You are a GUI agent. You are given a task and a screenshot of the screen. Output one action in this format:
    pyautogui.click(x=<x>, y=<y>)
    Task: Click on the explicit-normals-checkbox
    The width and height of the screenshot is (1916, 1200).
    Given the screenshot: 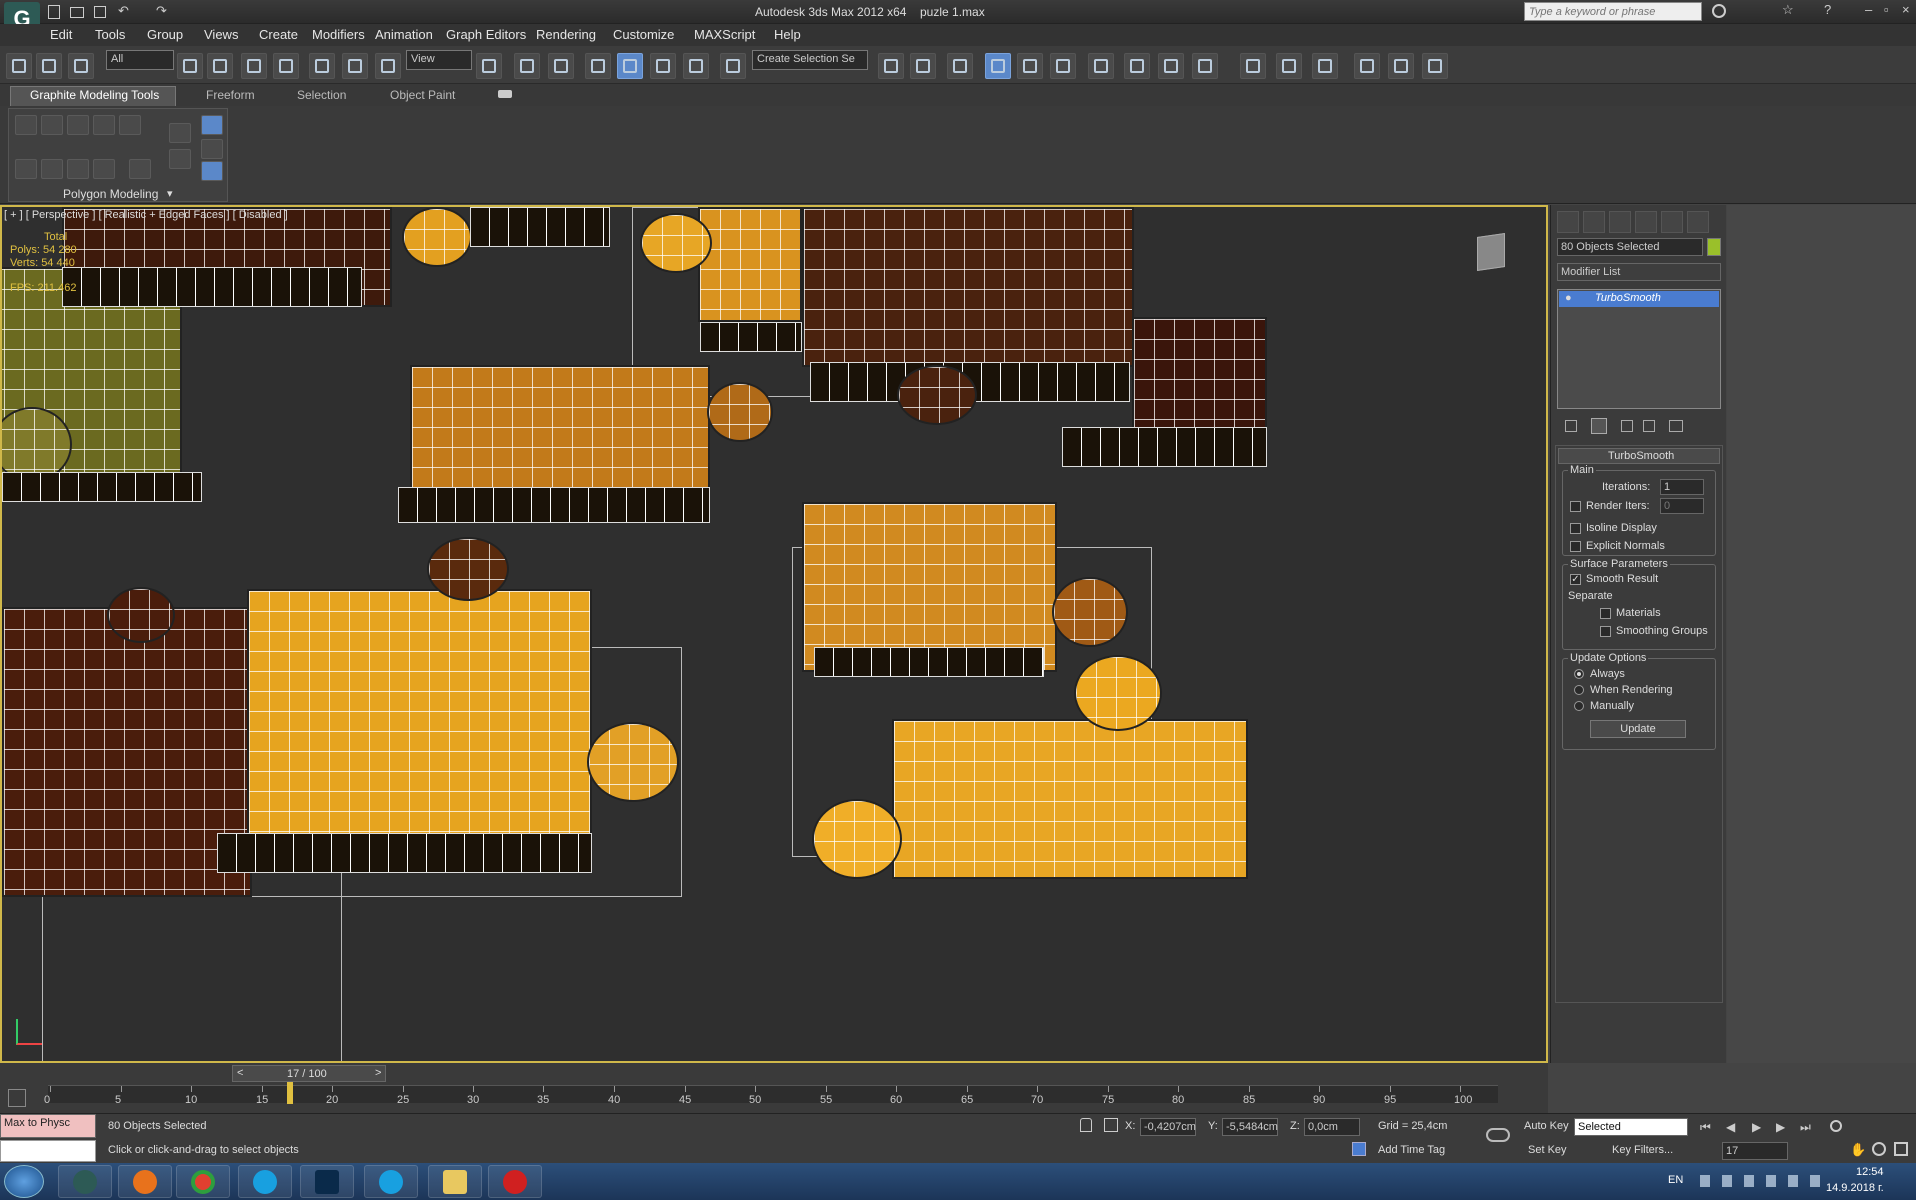 What is the action you would take?
    pyautogui.click(x=1575, y=546)
    